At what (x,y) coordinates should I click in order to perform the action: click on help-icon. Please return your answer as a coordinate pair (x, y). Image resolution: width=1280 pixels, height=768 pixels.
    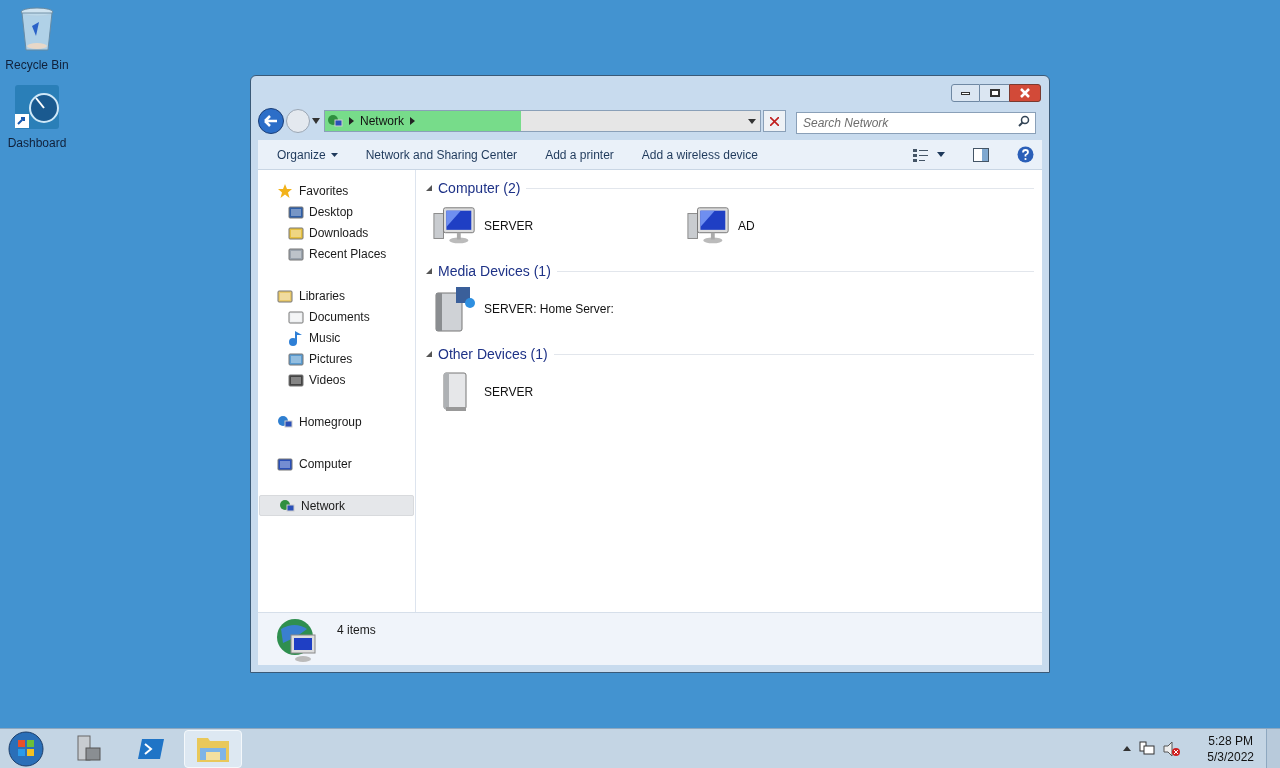
    Looking at the image, I should click on (1025, 154).